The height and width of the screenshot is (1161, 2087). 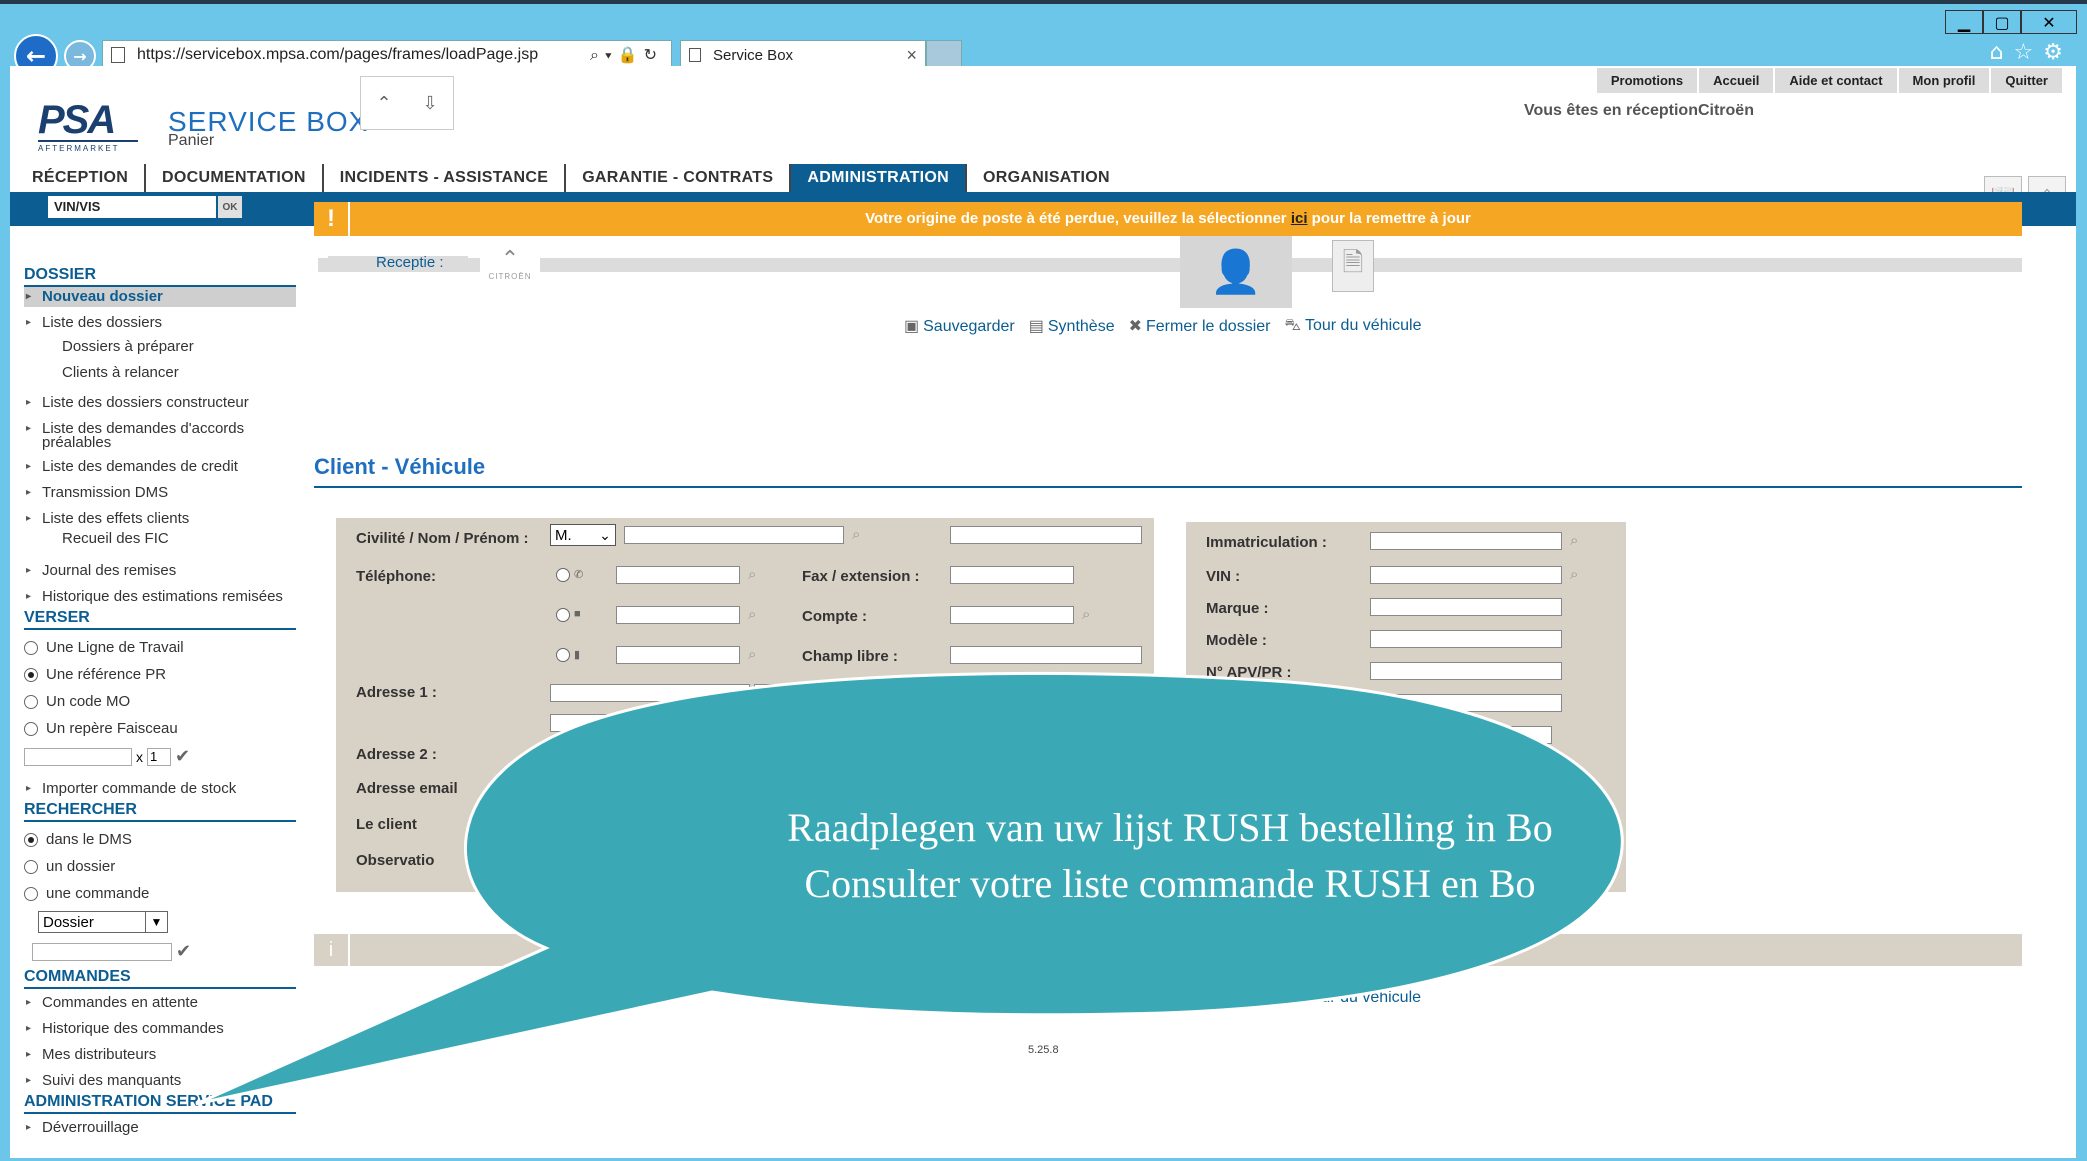 What do you see at coordinates (2002, 22) in the screenshot?
I see `maximize-button: ▢` at bounding box center [2002, 22].